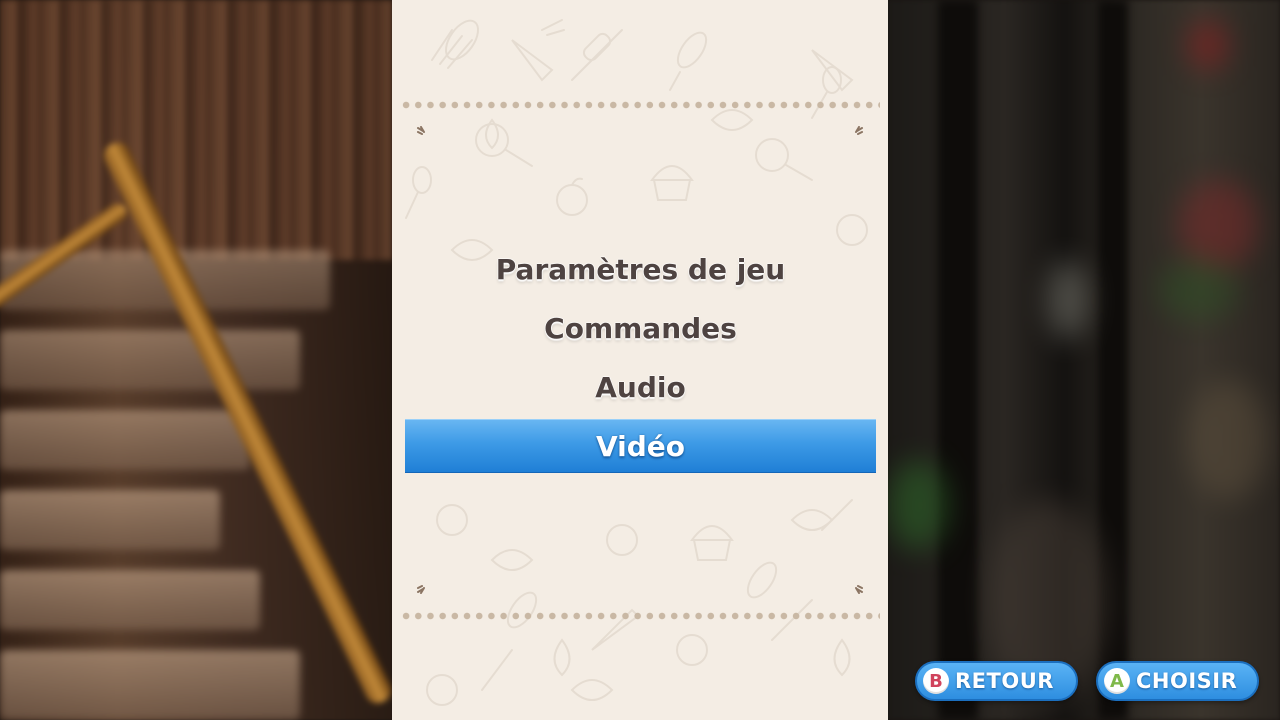 The width and height of the screenshot is (1280, 720). What do you see at coordinates (936, 681) in the screenshot?
I see `b-button-icon: B` at bounding box center [936, 681].